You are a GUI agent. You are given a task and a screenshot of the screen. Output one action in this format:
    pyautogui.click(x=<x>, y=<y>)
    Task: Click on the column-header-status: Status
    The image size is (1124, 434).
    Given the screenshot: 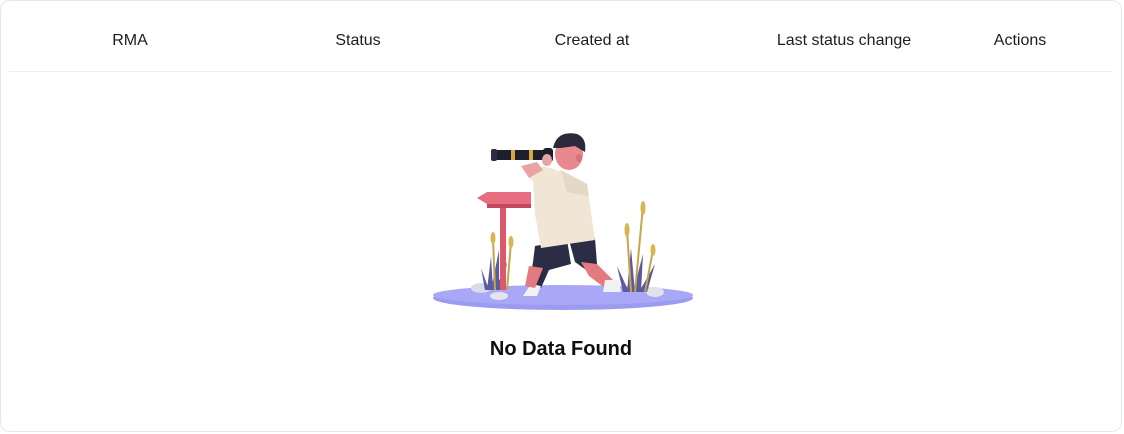 What is the action you would take?
    pyautogui.click(x=357, y=36)
    